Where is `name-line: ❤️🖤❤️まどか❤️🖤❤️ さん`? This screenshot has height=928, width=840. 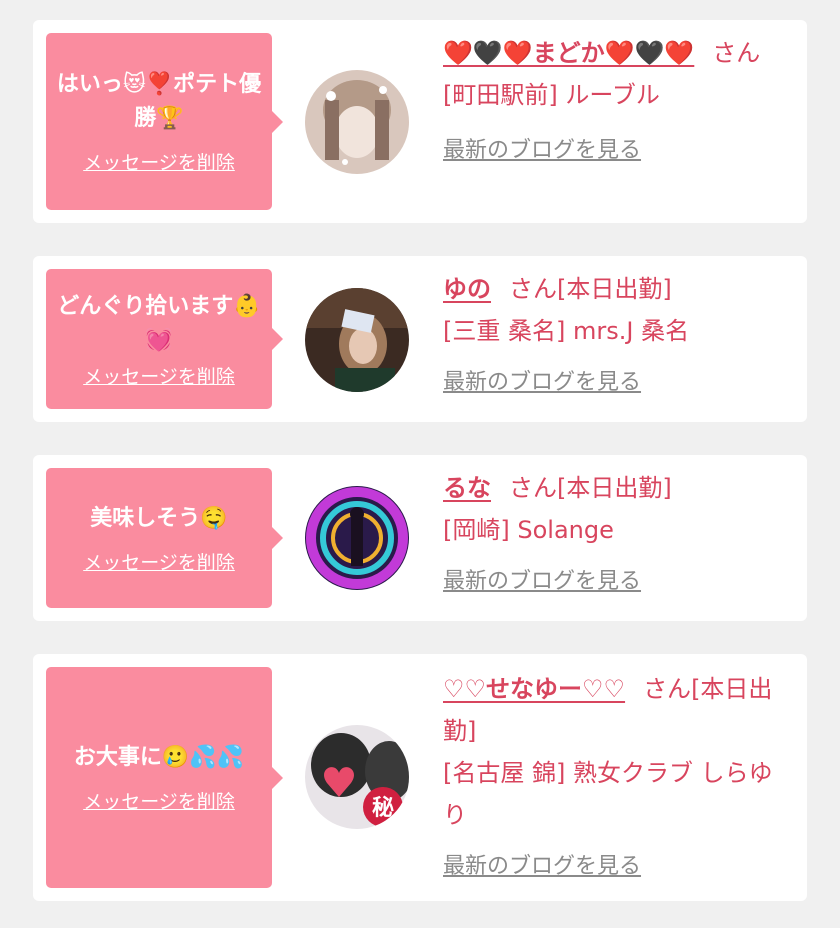
name-line: ❤️🖤❤️まどか❤️🖤❤️ さん is located at coordinates (617, 53).